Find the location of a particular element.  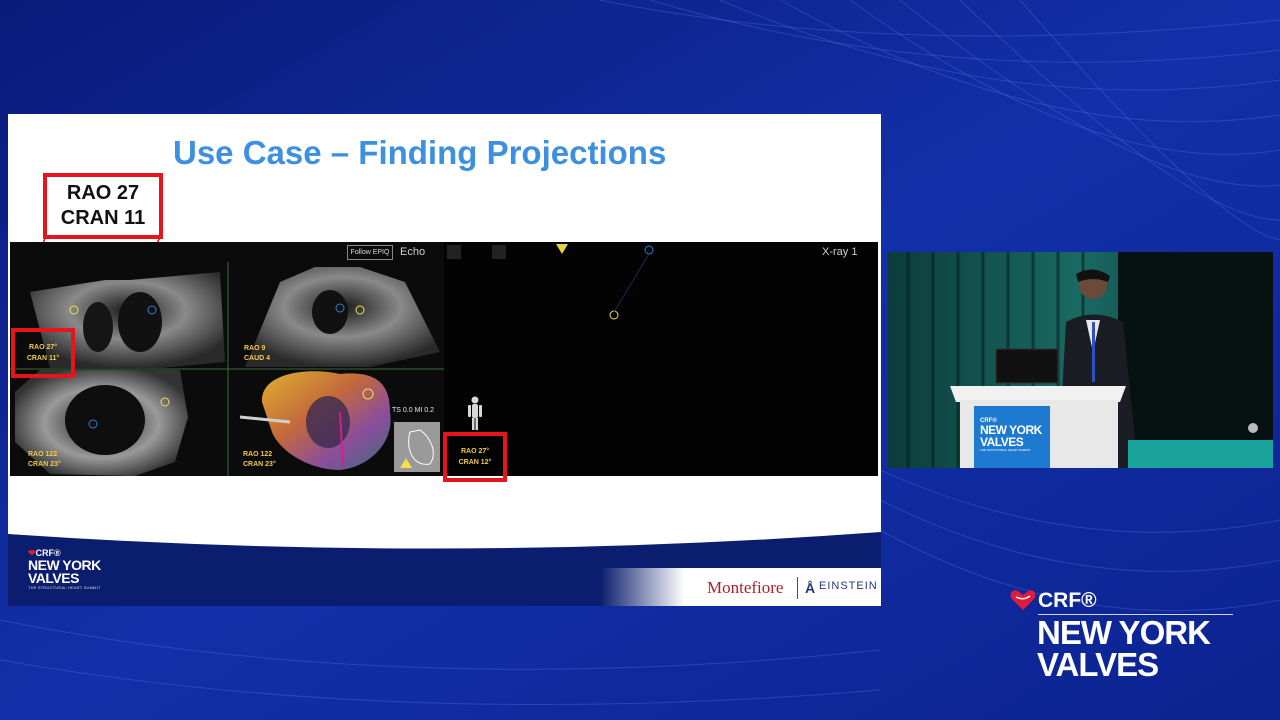

xray-panel: X-ray 1 is located at coordinates (661, 359).